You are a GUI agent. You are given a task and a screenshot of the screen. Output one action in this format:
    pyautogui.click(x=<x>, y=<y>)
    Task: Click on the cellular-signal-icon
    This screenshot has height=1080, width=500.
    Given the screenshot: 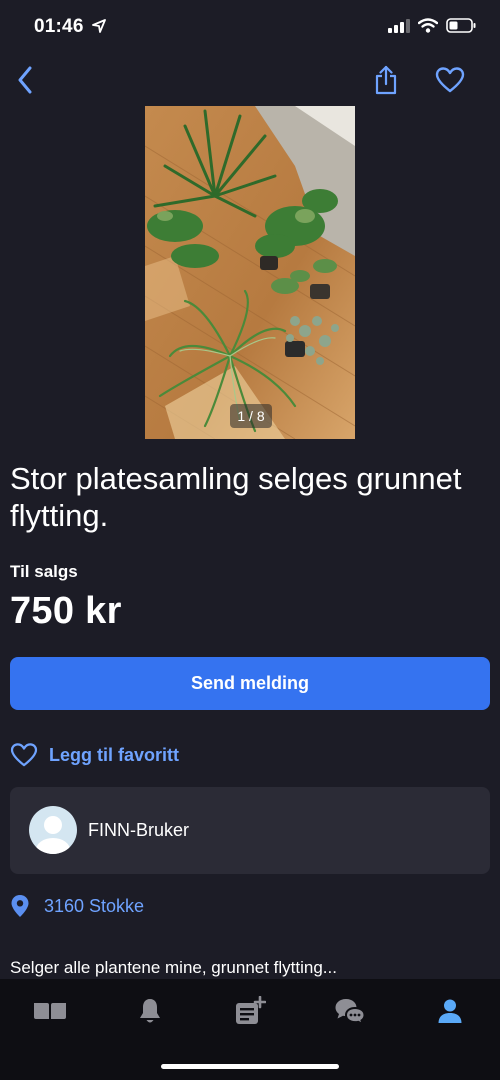 What is the action you would take?
    pyautogui.click(x=399, y=25)
    